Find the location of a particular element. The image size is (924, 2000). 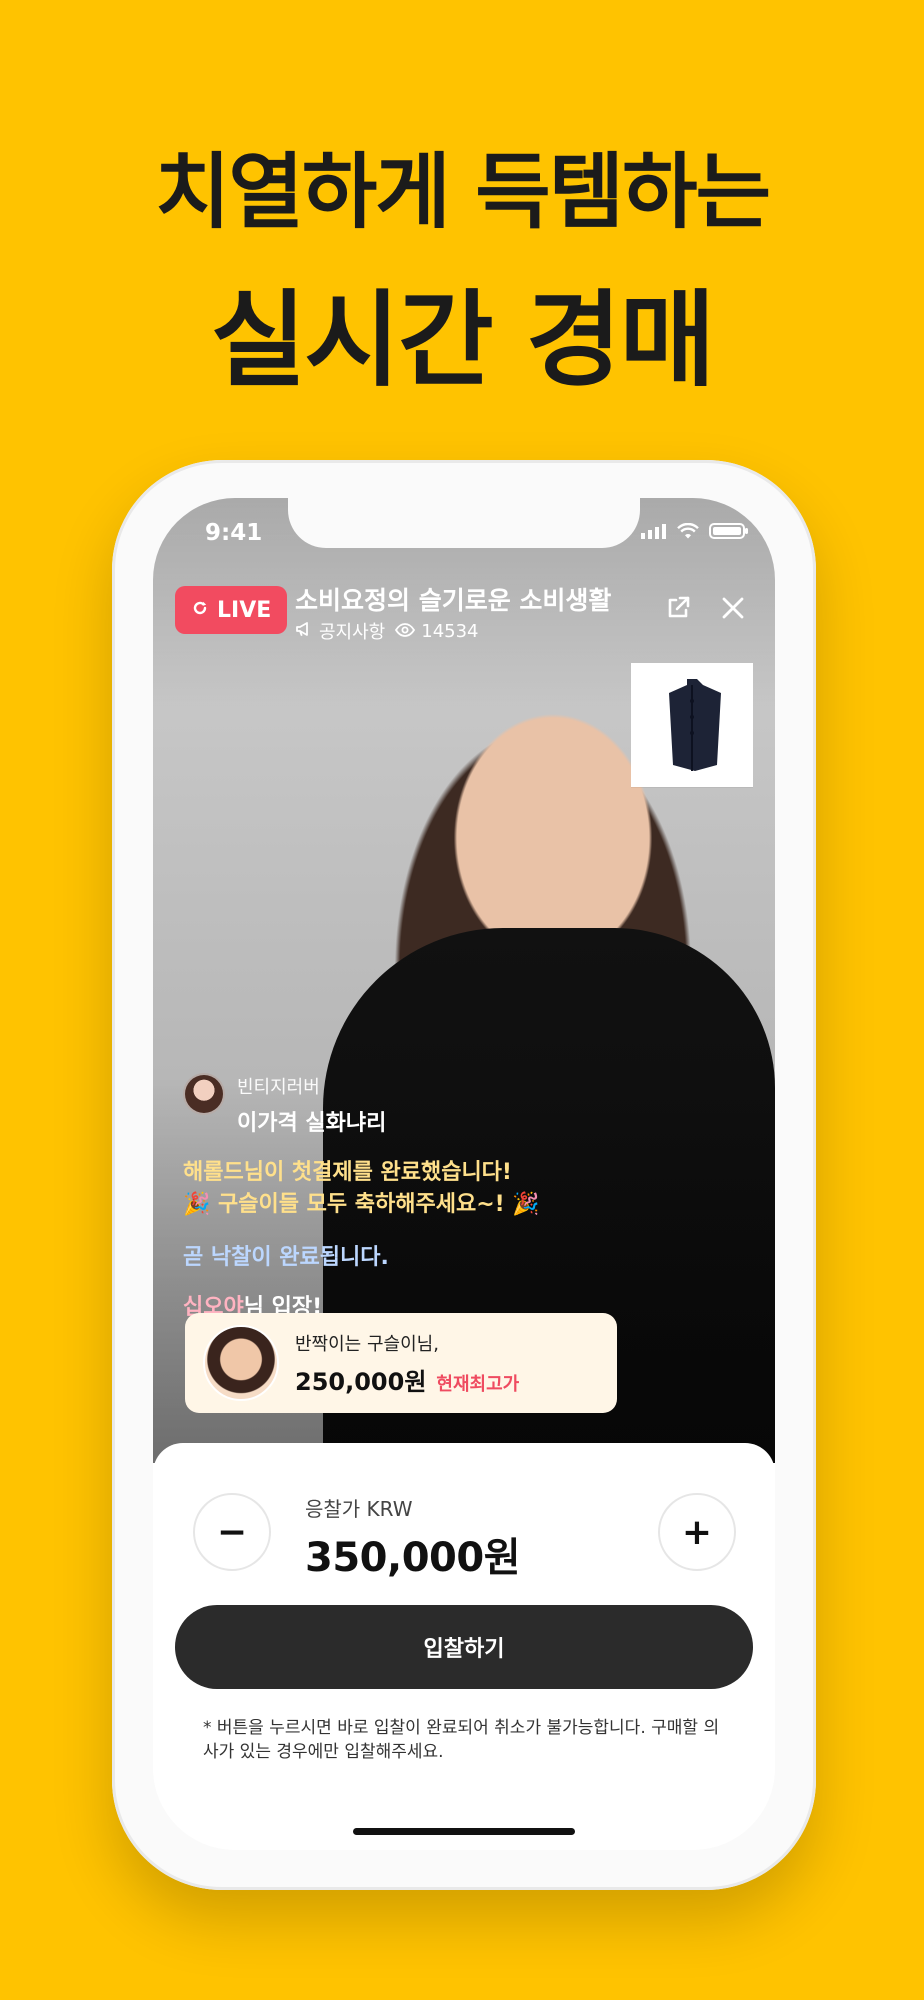

bid-value: 350,000원 is located at coordinates (413, 1558).